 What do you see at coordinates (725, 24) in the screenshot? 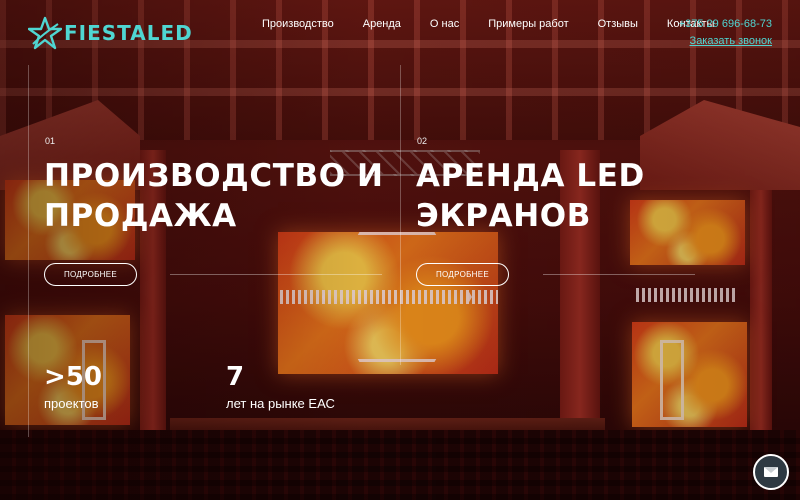
I see `phone-link: +375 29 696-68-73` at bounding box center [725, 24].